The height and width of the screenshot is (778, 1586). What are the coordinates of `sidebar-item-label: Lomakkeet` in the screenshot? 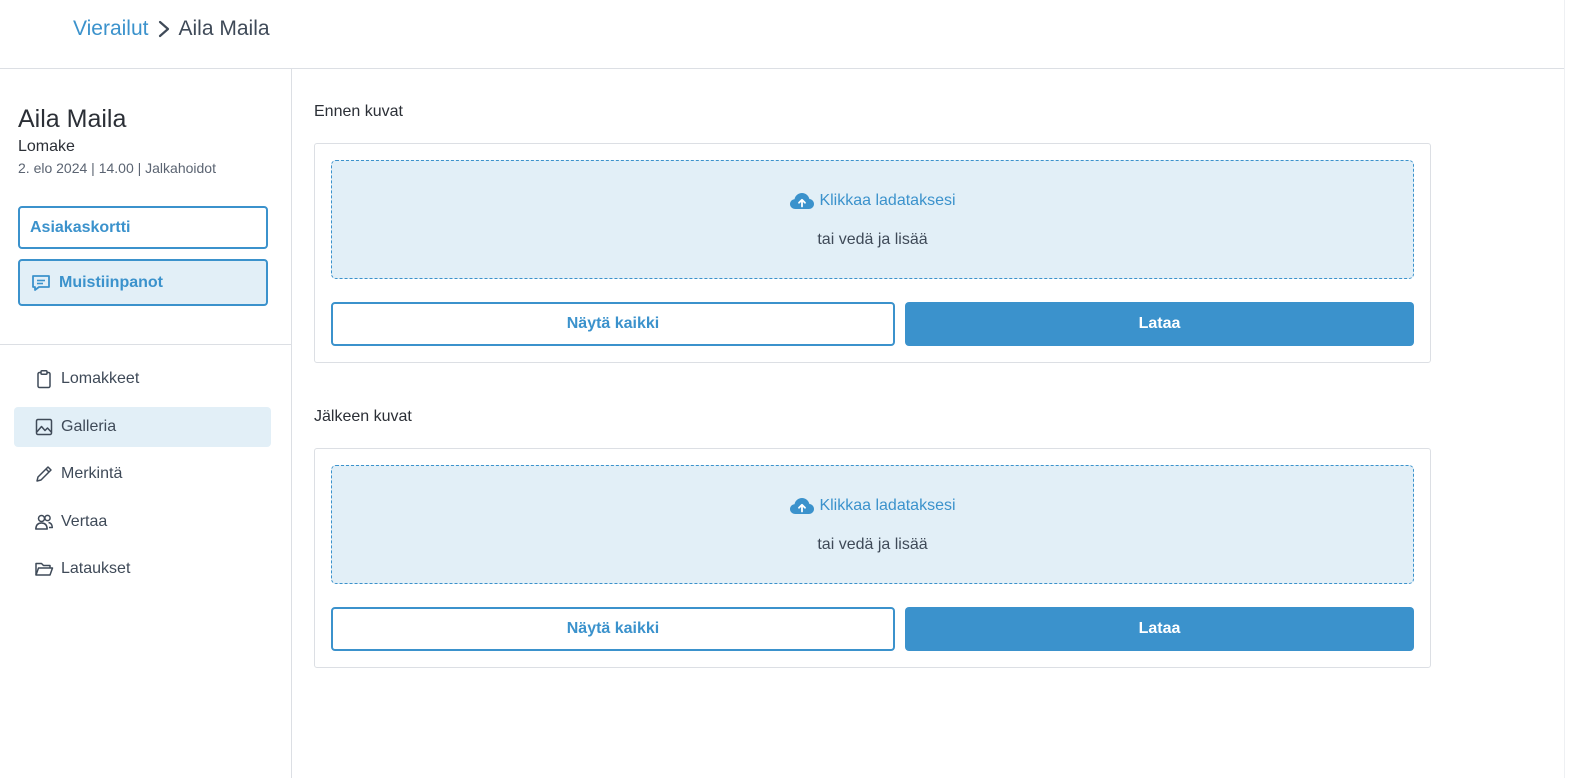 It's located at (100, 378).